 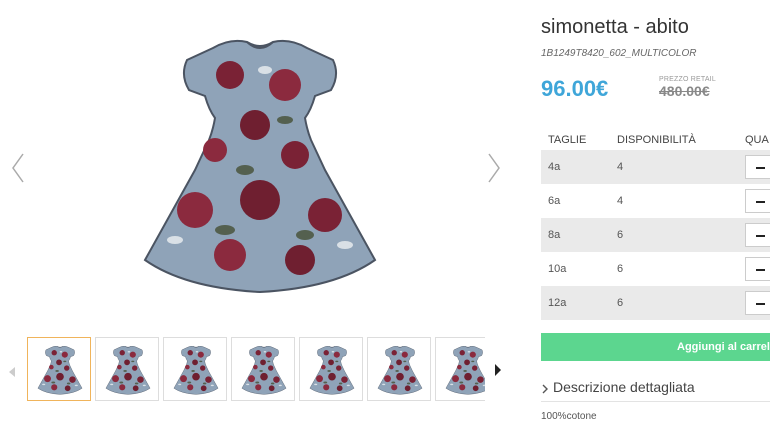 What do you see at coordinates (567, 140) in the screenshot?
I see `header-size: TAGLIE` at bounding box center [567, 140].